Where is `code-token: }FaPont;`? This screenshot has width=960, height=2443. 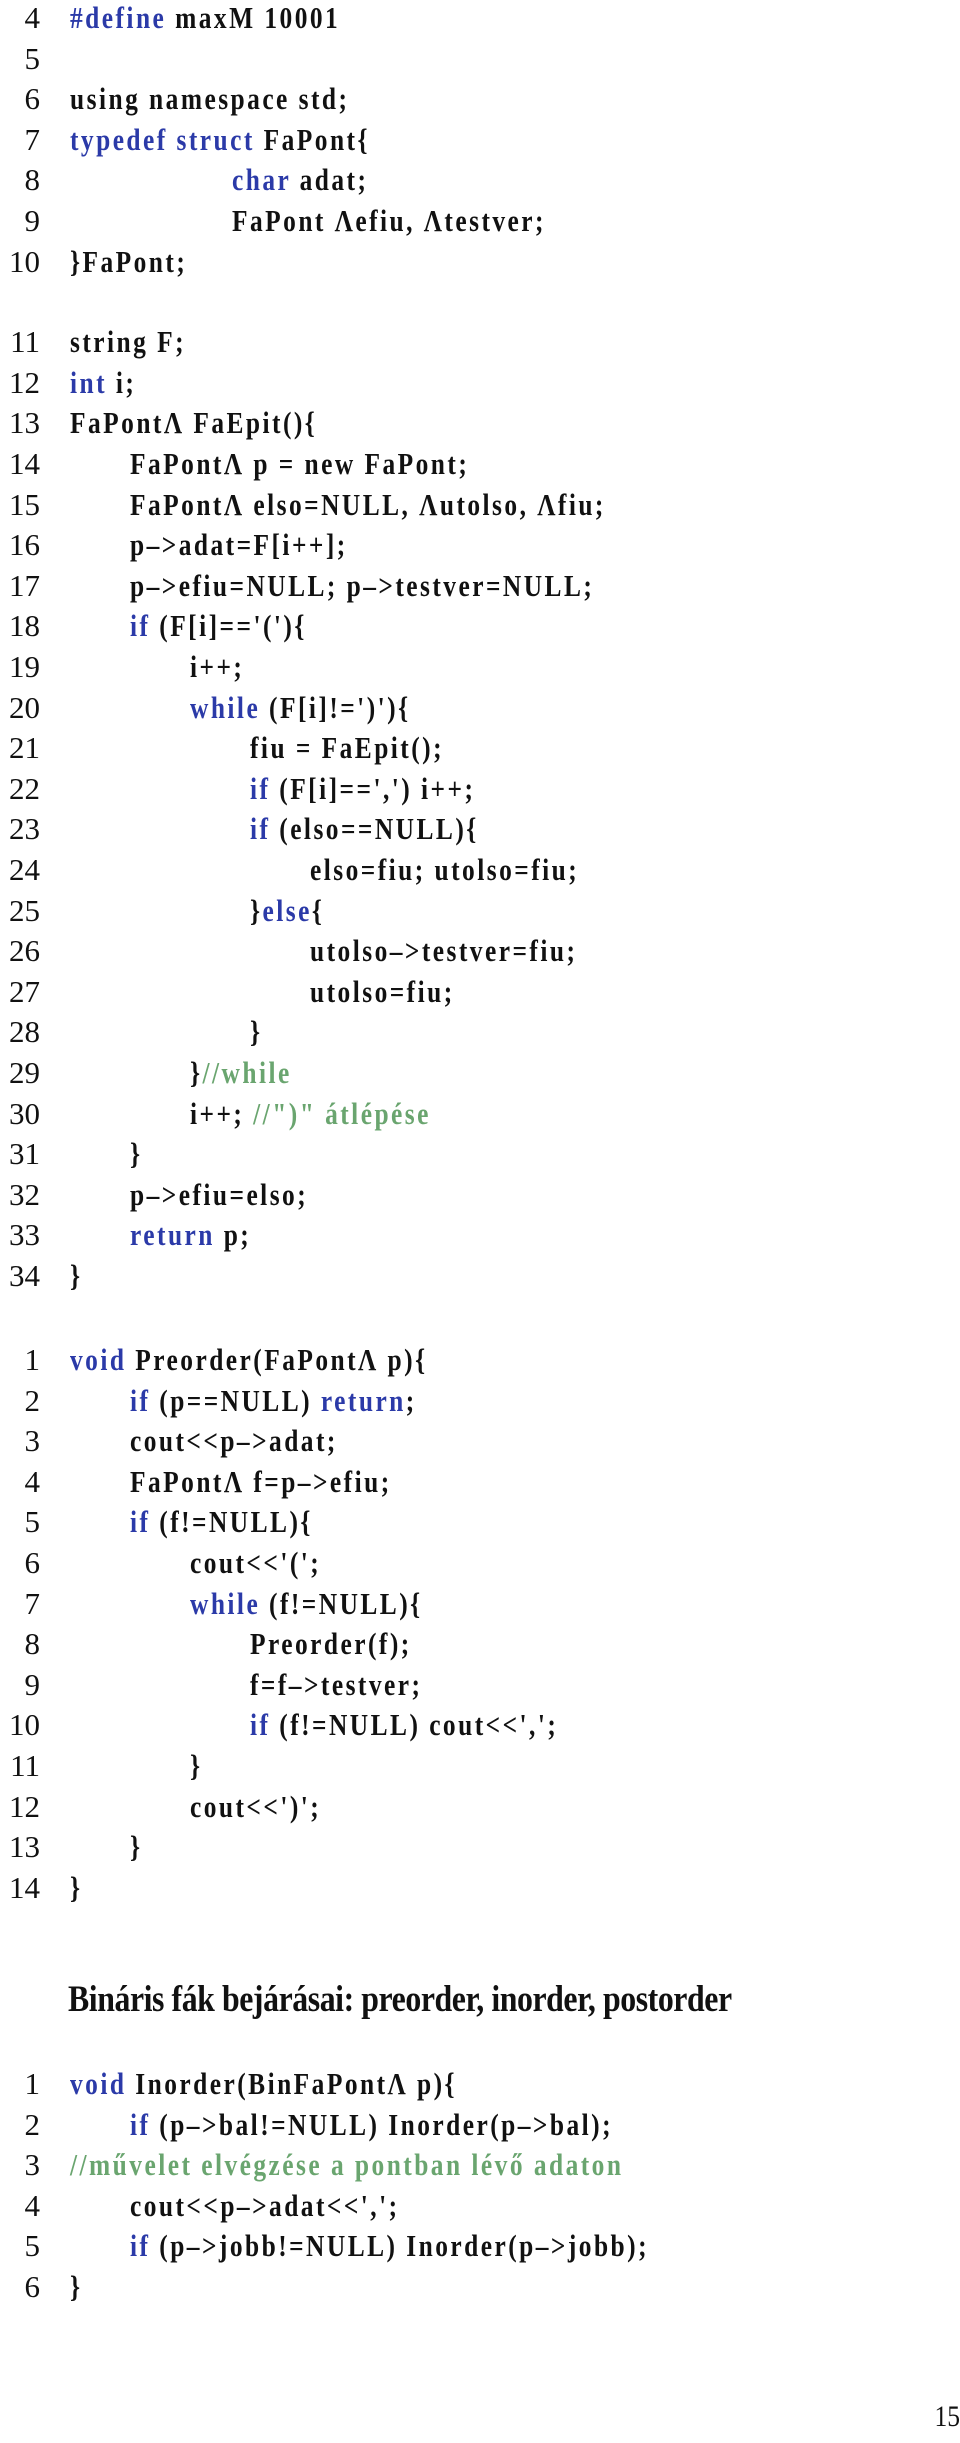 code-token: }FaPont; is located at coordinates (129, 261).